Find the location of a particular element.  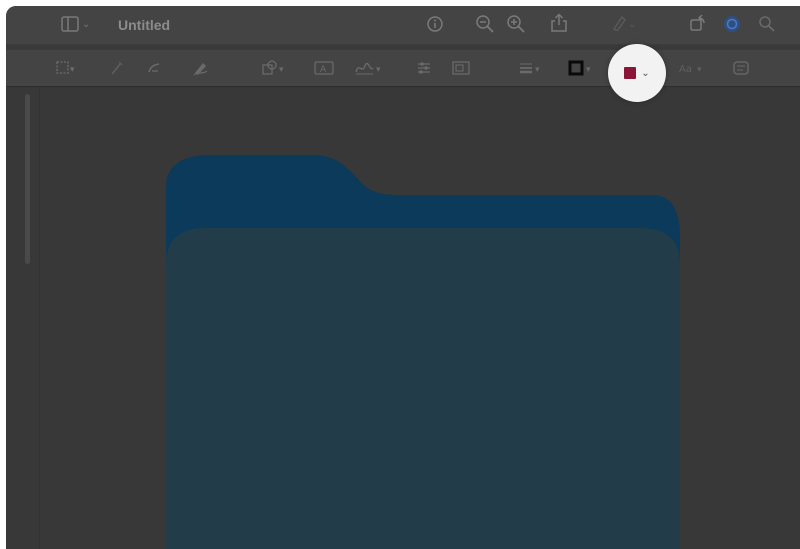

info-icon is located at coordinates (435, 24).